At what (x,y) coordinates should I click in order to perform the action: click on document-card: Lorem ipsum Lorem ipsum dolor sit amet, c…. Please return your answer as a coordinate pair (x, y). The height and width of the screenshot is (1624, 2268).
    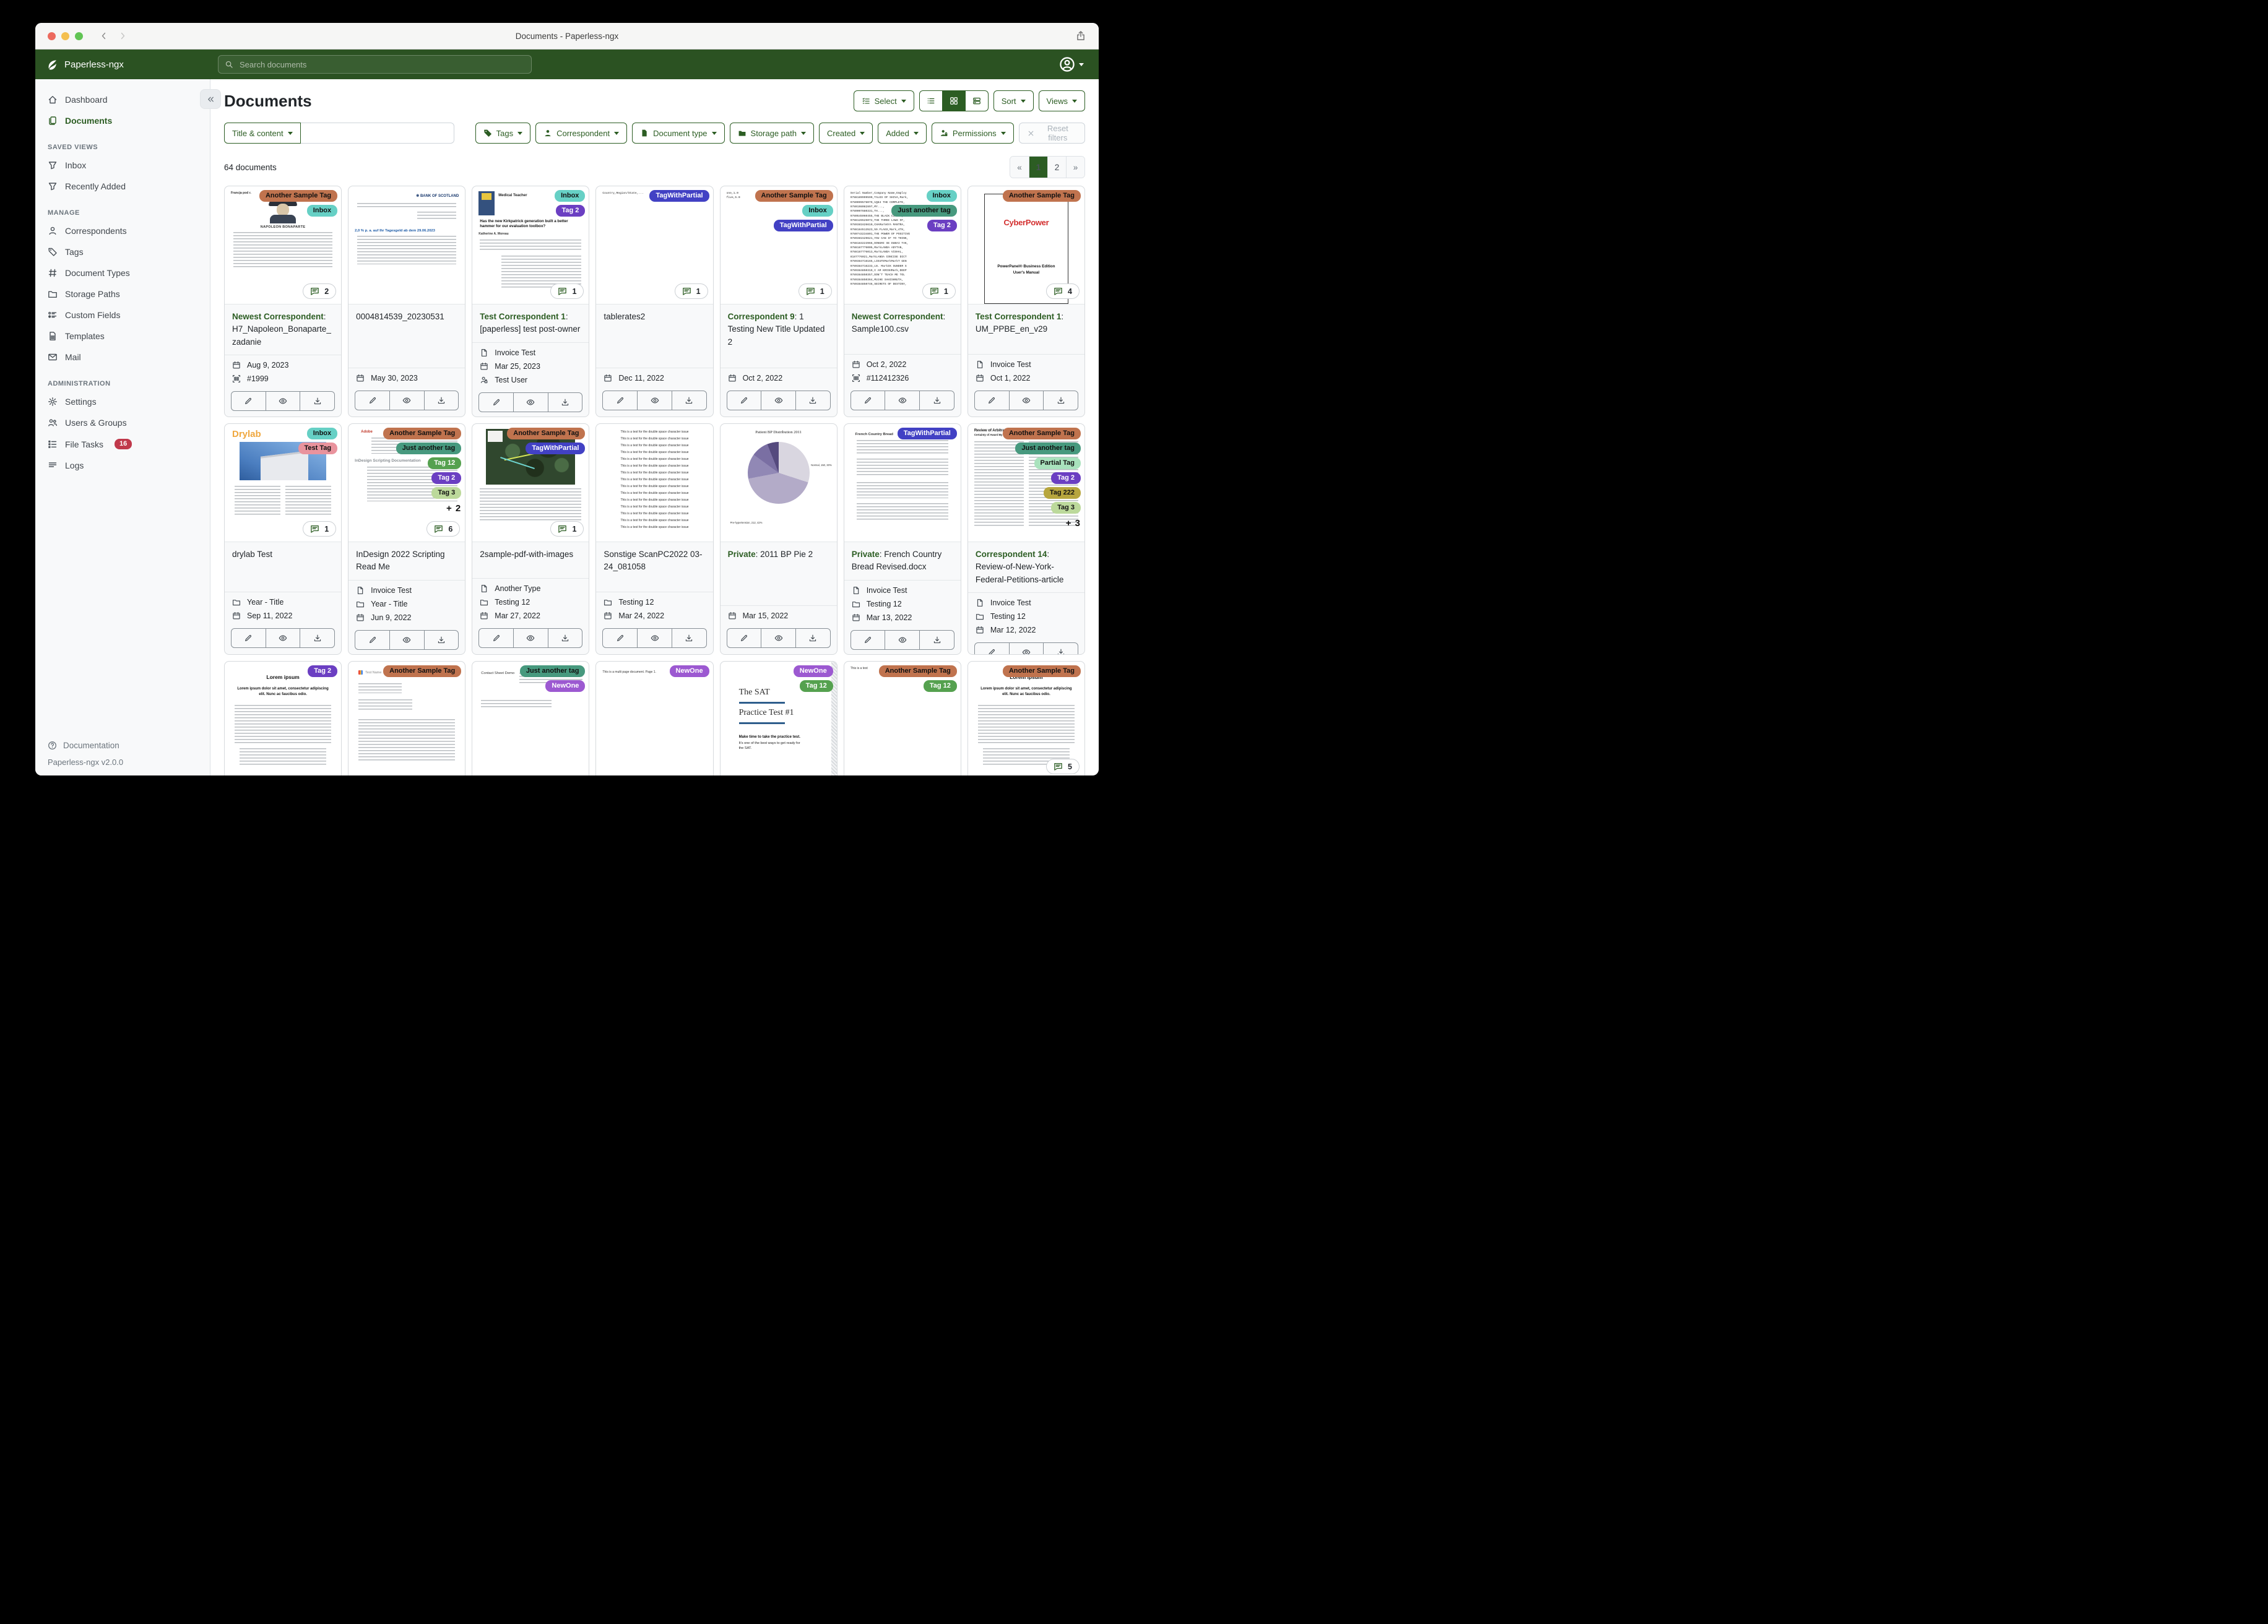
    Looking at the image, I should click on (1026, 718).